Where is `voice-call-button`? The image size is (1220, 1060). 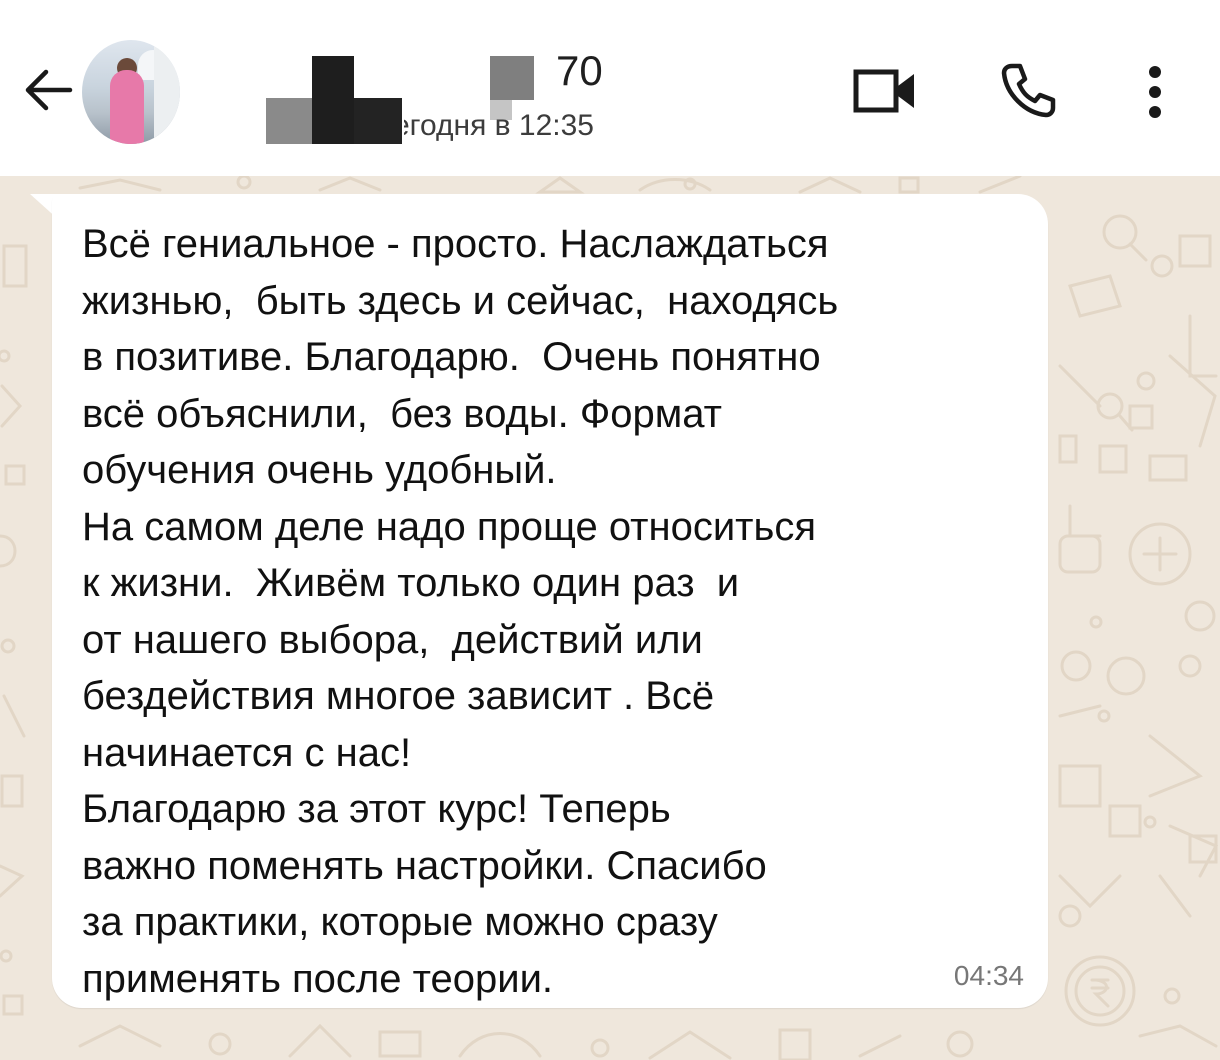
voice-call-button is located at coordinates (1028, 92).